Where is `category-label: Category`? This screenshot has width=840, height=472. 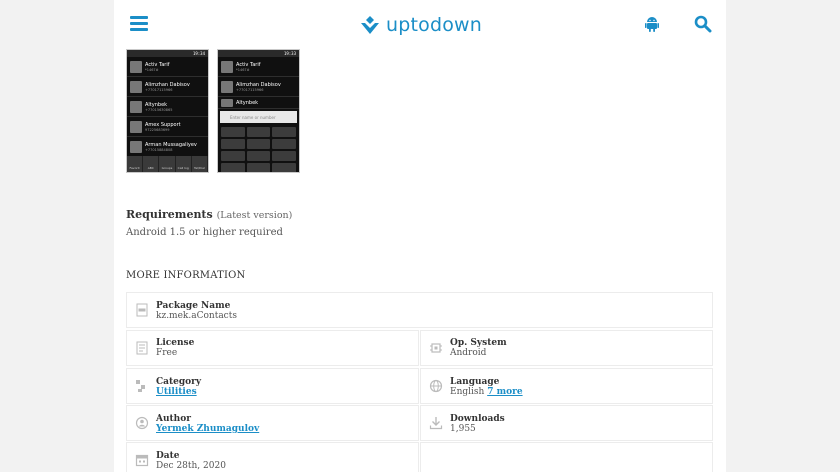 category-label: Category is located at coordinates (179, 382).